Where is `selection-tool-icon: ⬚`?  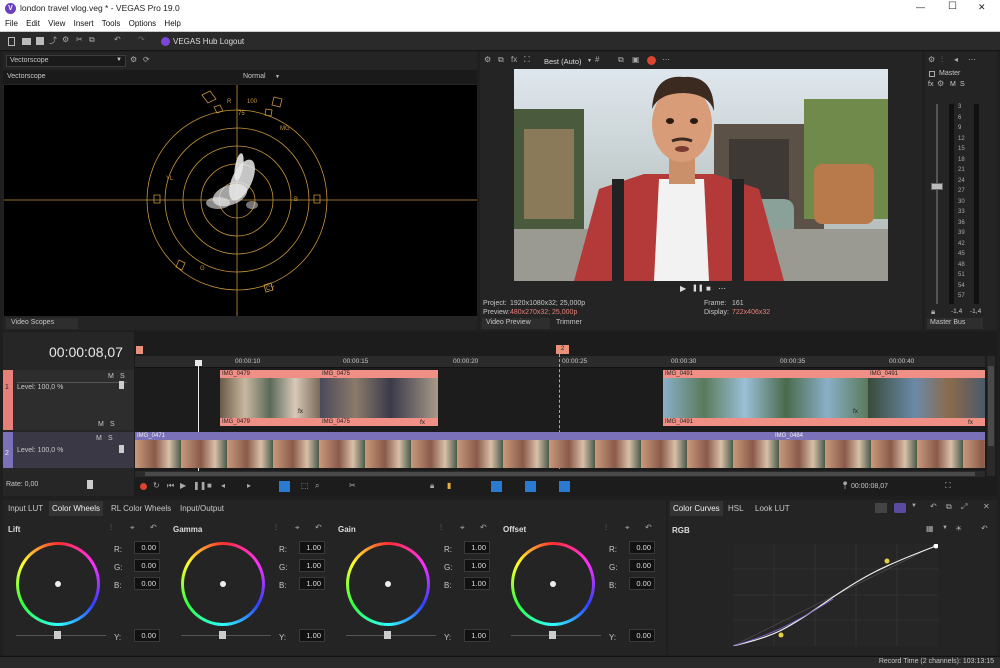
selection-tool-icon: ⬚ is located at coordinates (305, 485).